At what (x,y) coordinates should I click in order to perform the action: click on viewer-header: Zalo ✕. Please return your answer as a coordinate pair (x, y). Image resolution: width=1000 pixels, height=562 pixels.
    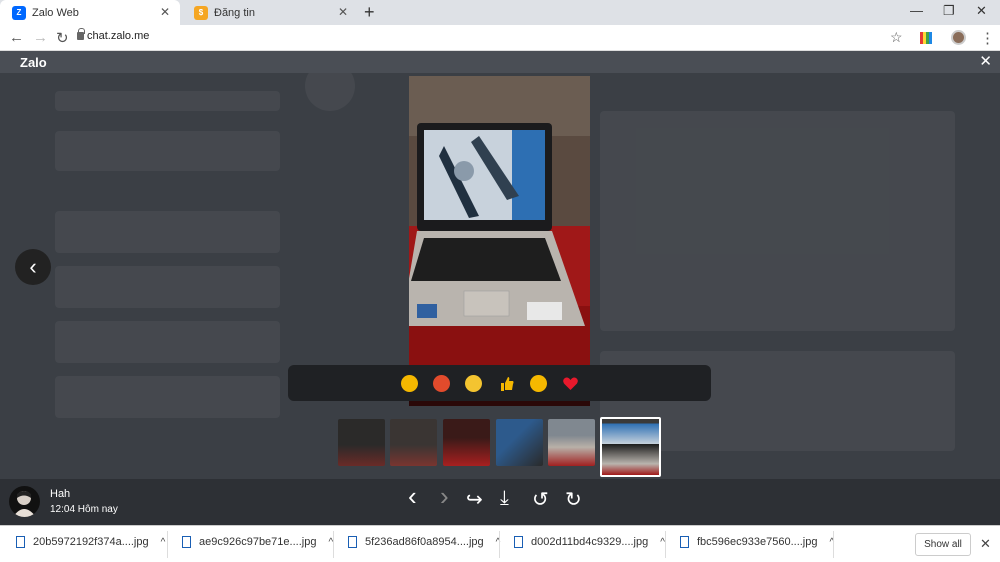
    Looking at the image, I should click on (500, 62).